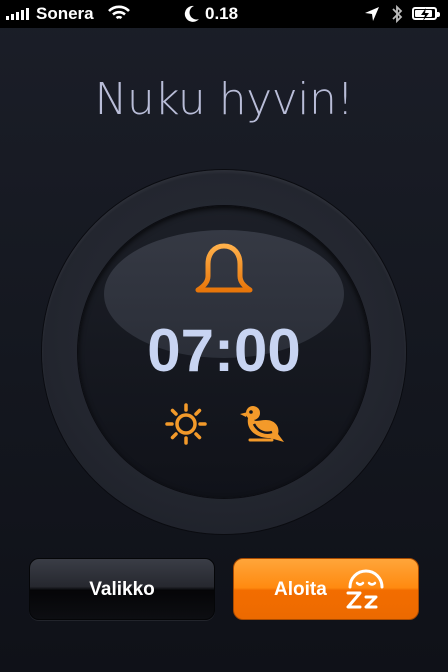 Image resolution: width=448 pixels, height=672 pixels. Describe the element at coordinates (186, 426) in the screenshot. I see `sun-icon` at that location.